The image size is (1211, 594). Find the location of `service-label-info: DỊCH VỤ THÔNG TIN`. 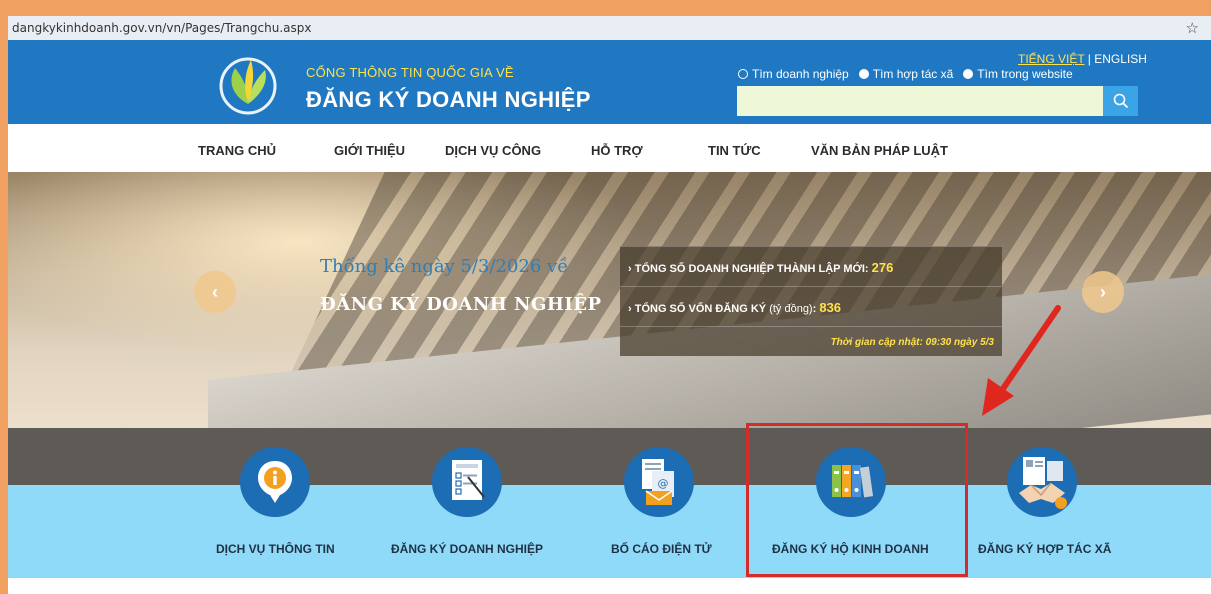

service-label-info: DỊCH VỤ THÔNG TIN is located at coordinates (275, 549).